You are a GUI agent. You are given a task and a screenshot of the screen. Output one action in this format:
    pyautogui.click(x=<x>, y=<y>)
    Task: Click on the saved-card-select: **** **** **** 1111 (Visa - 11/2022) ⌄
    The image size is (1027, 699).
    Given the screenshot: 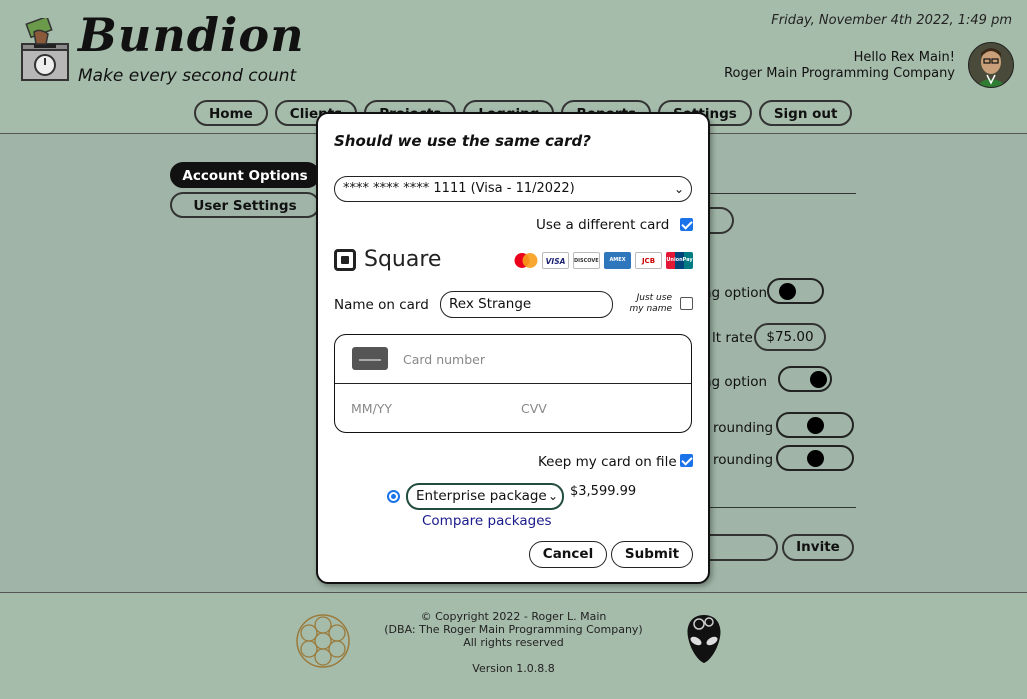 What is the action you would take?
    pyautogui.click(x=513, y=189)
    